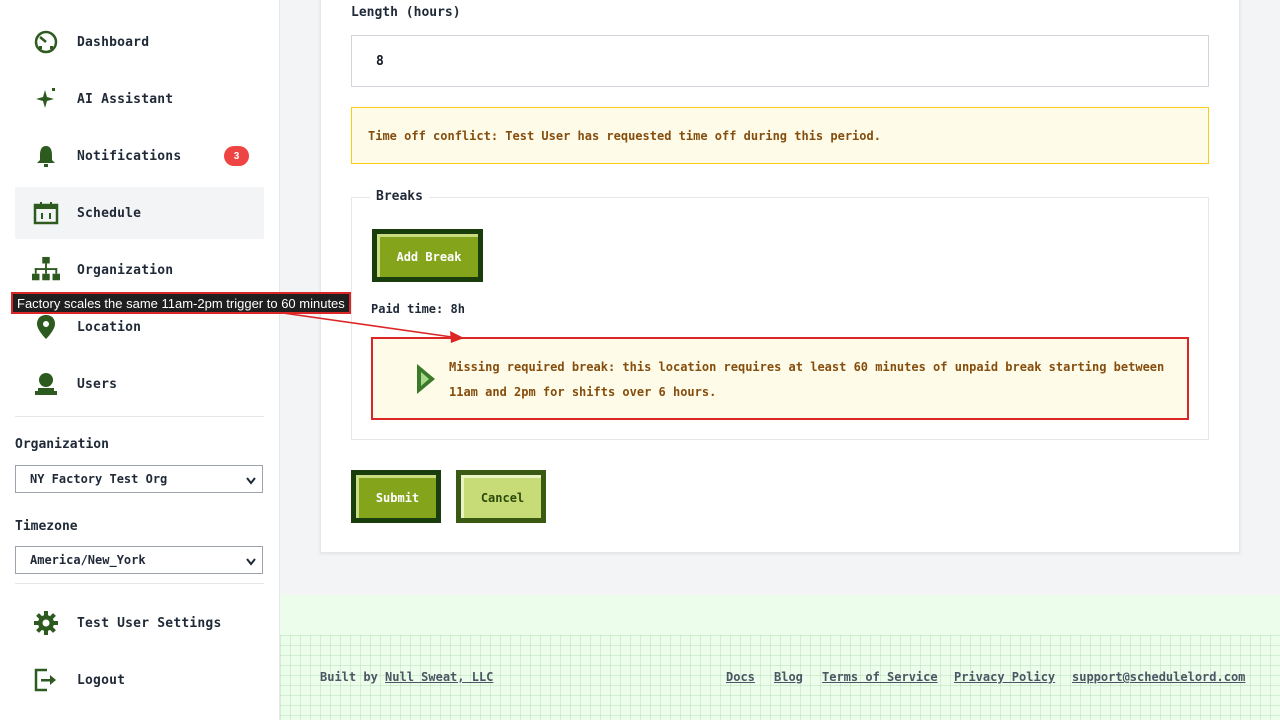  I want to click on timezone-select: America/New_York, so click(139, 560).